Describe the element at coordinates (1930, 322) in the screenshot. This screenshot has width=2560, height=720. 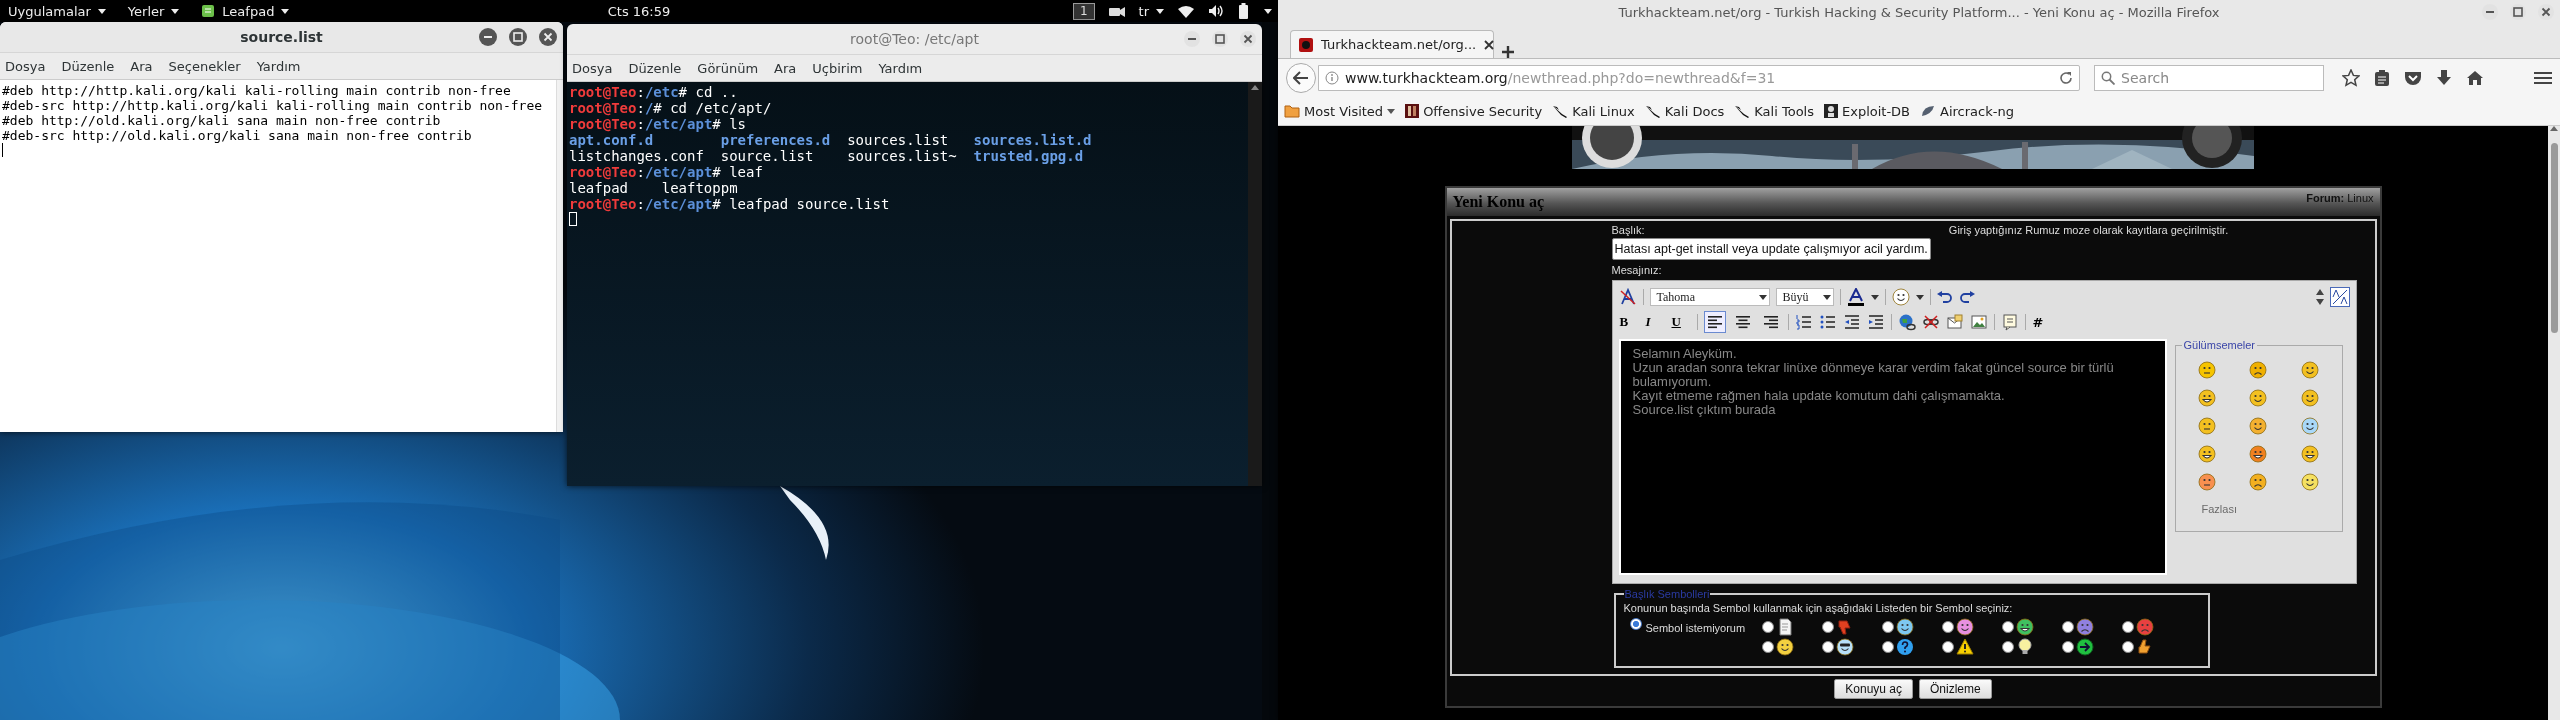
I see `unlink-icon` at that location.